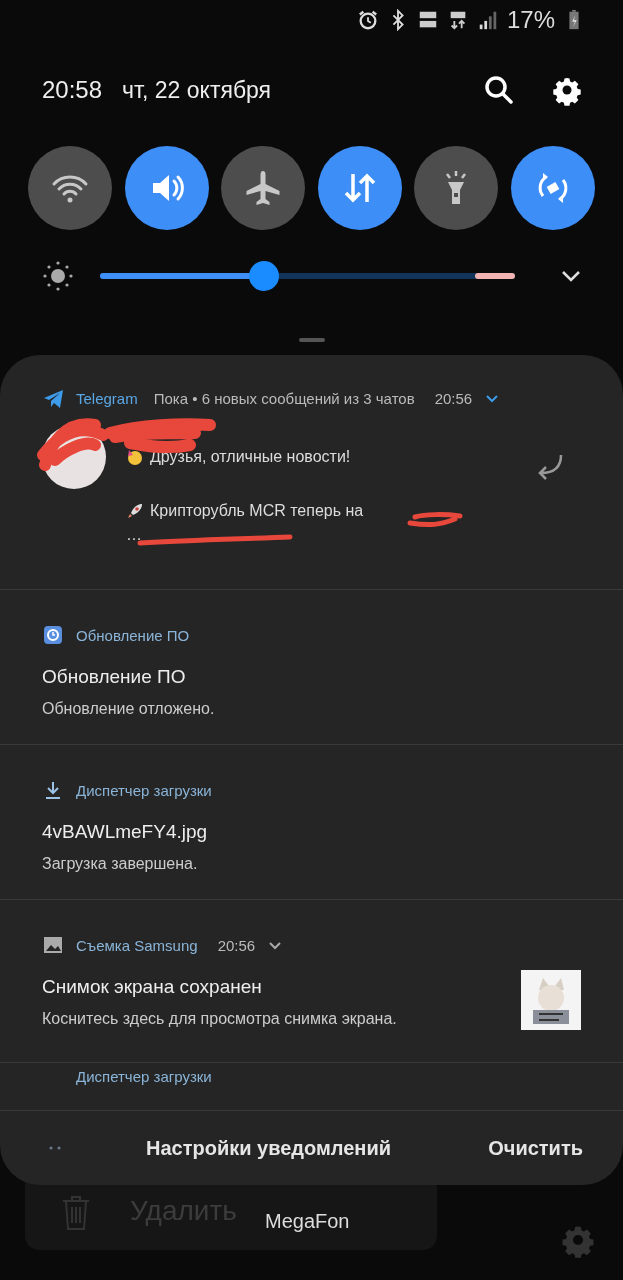  I want to click on notification-title: 4vBAWLmeFY4.jpg, so click(125, 832).